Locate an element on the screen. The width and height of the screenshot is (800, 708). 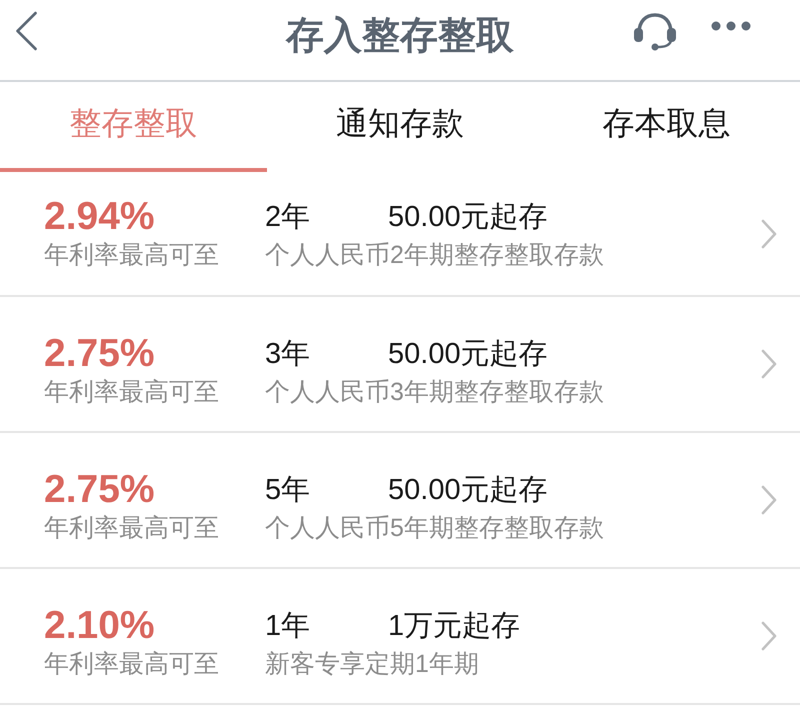
back-icon is located at coordinates (26, 31).